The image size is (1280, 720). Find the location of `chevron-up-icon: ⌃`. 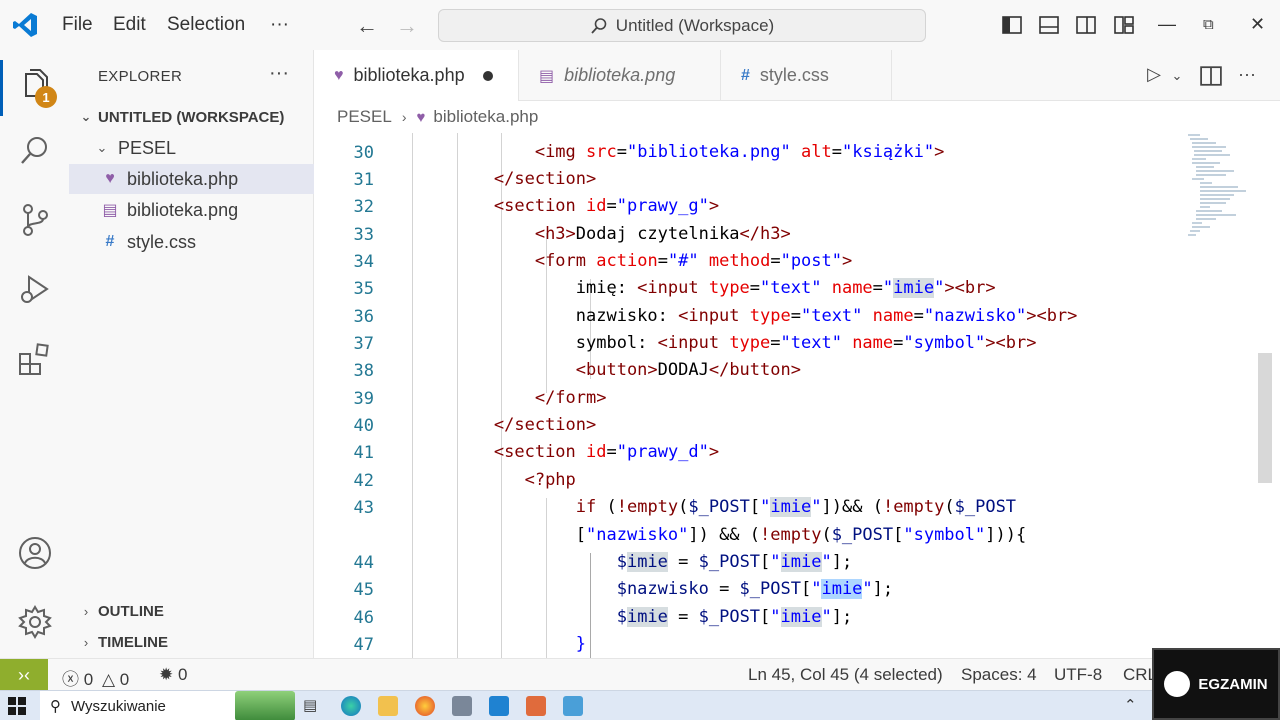

chevron-up-icon: ⌃ is located at coordinates (1130, 705).